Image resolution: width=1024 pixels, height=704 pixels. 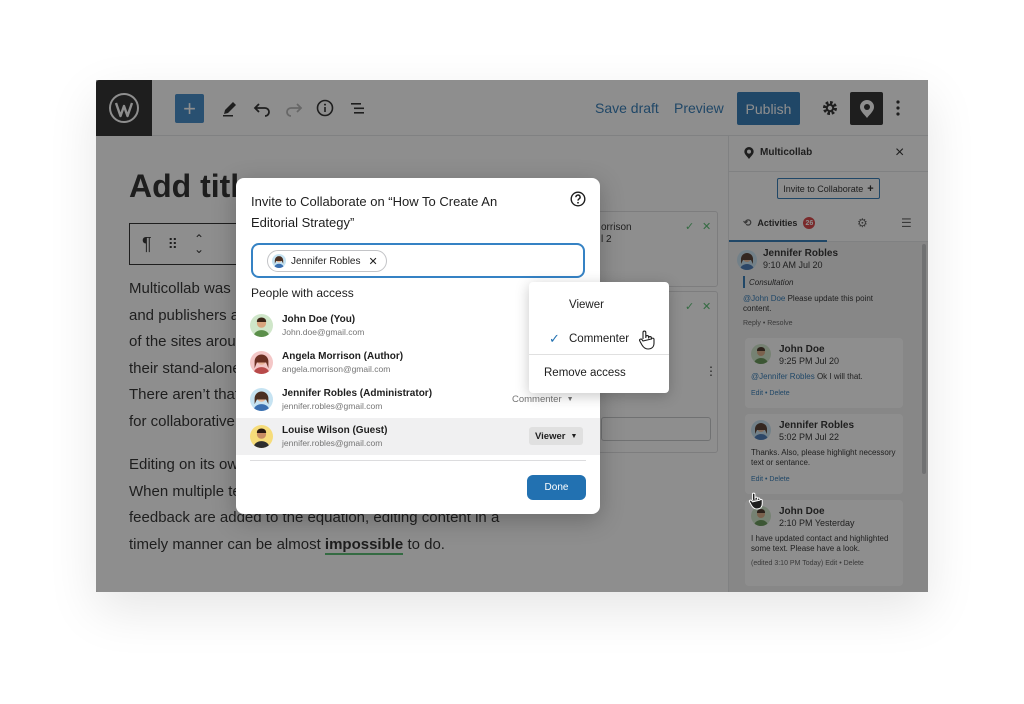 I want to click on check-icon: ✓, so click(x=554, y=338).